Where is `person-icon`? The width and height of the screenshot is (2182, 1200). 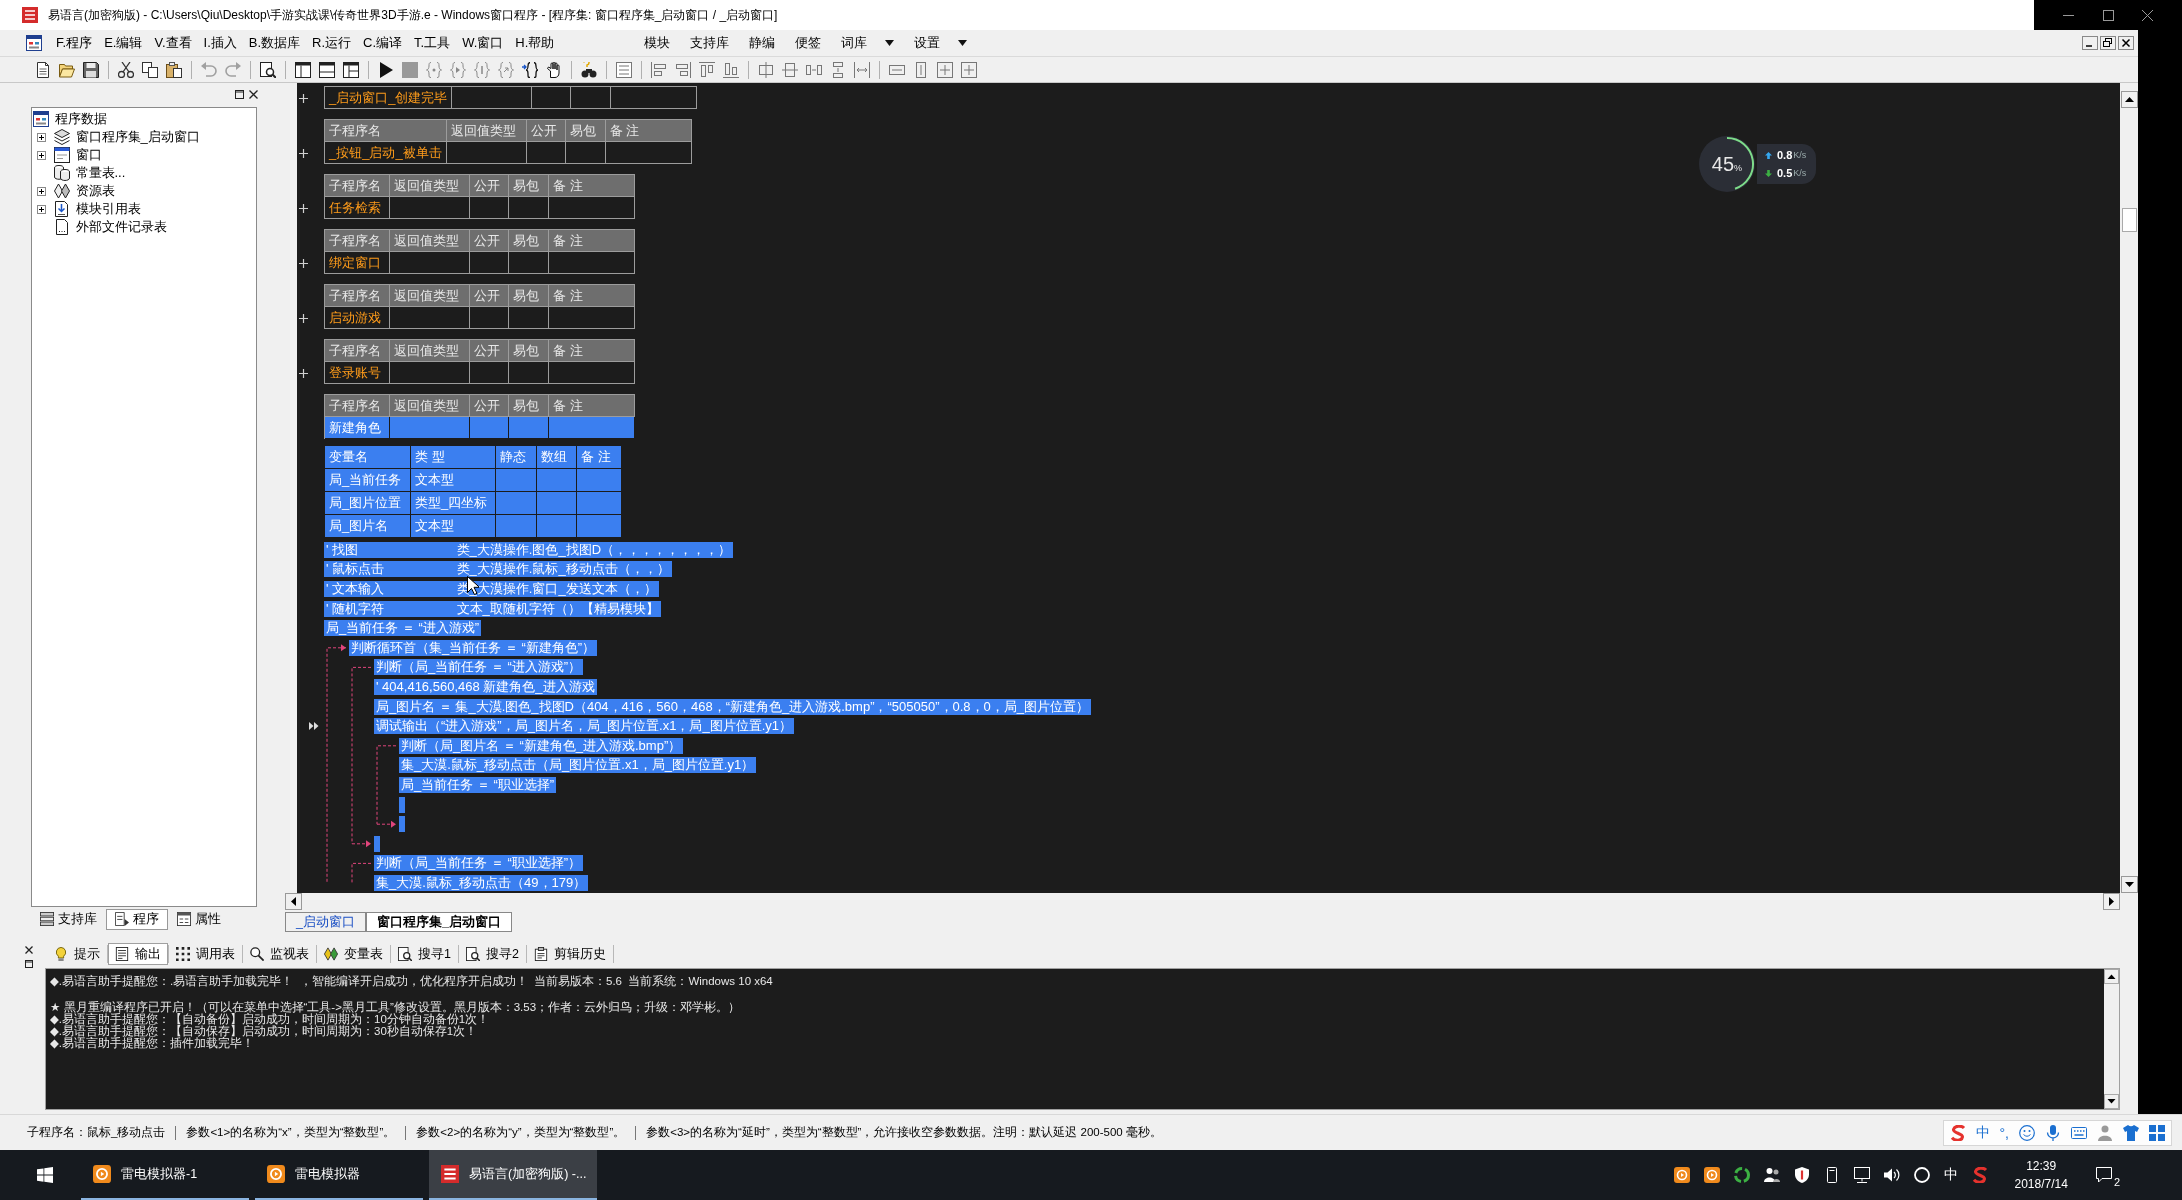
person-icon is located at coordinates (2105, 1132).